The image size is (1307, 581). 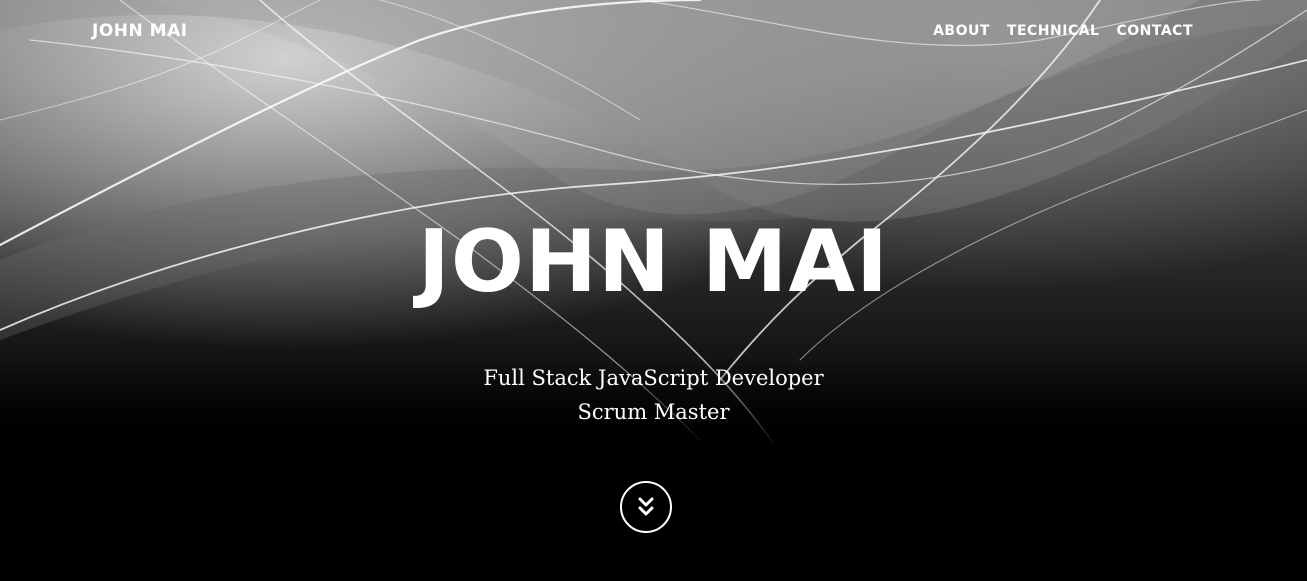 What do you see at coordinates (653, 412) in the screenshot?
I see `subtitle-role-secondary: Scrum Master` at bounding box center [653, 412].